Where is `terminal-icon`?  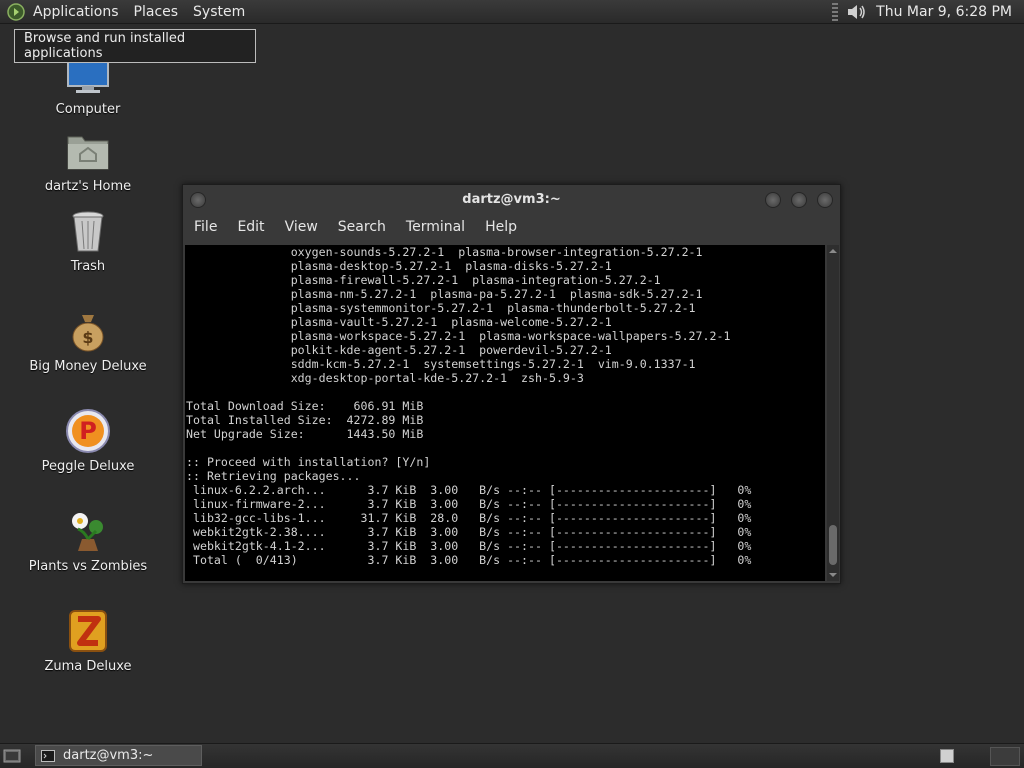 terminal-icon is located at coordinates (48, 755).